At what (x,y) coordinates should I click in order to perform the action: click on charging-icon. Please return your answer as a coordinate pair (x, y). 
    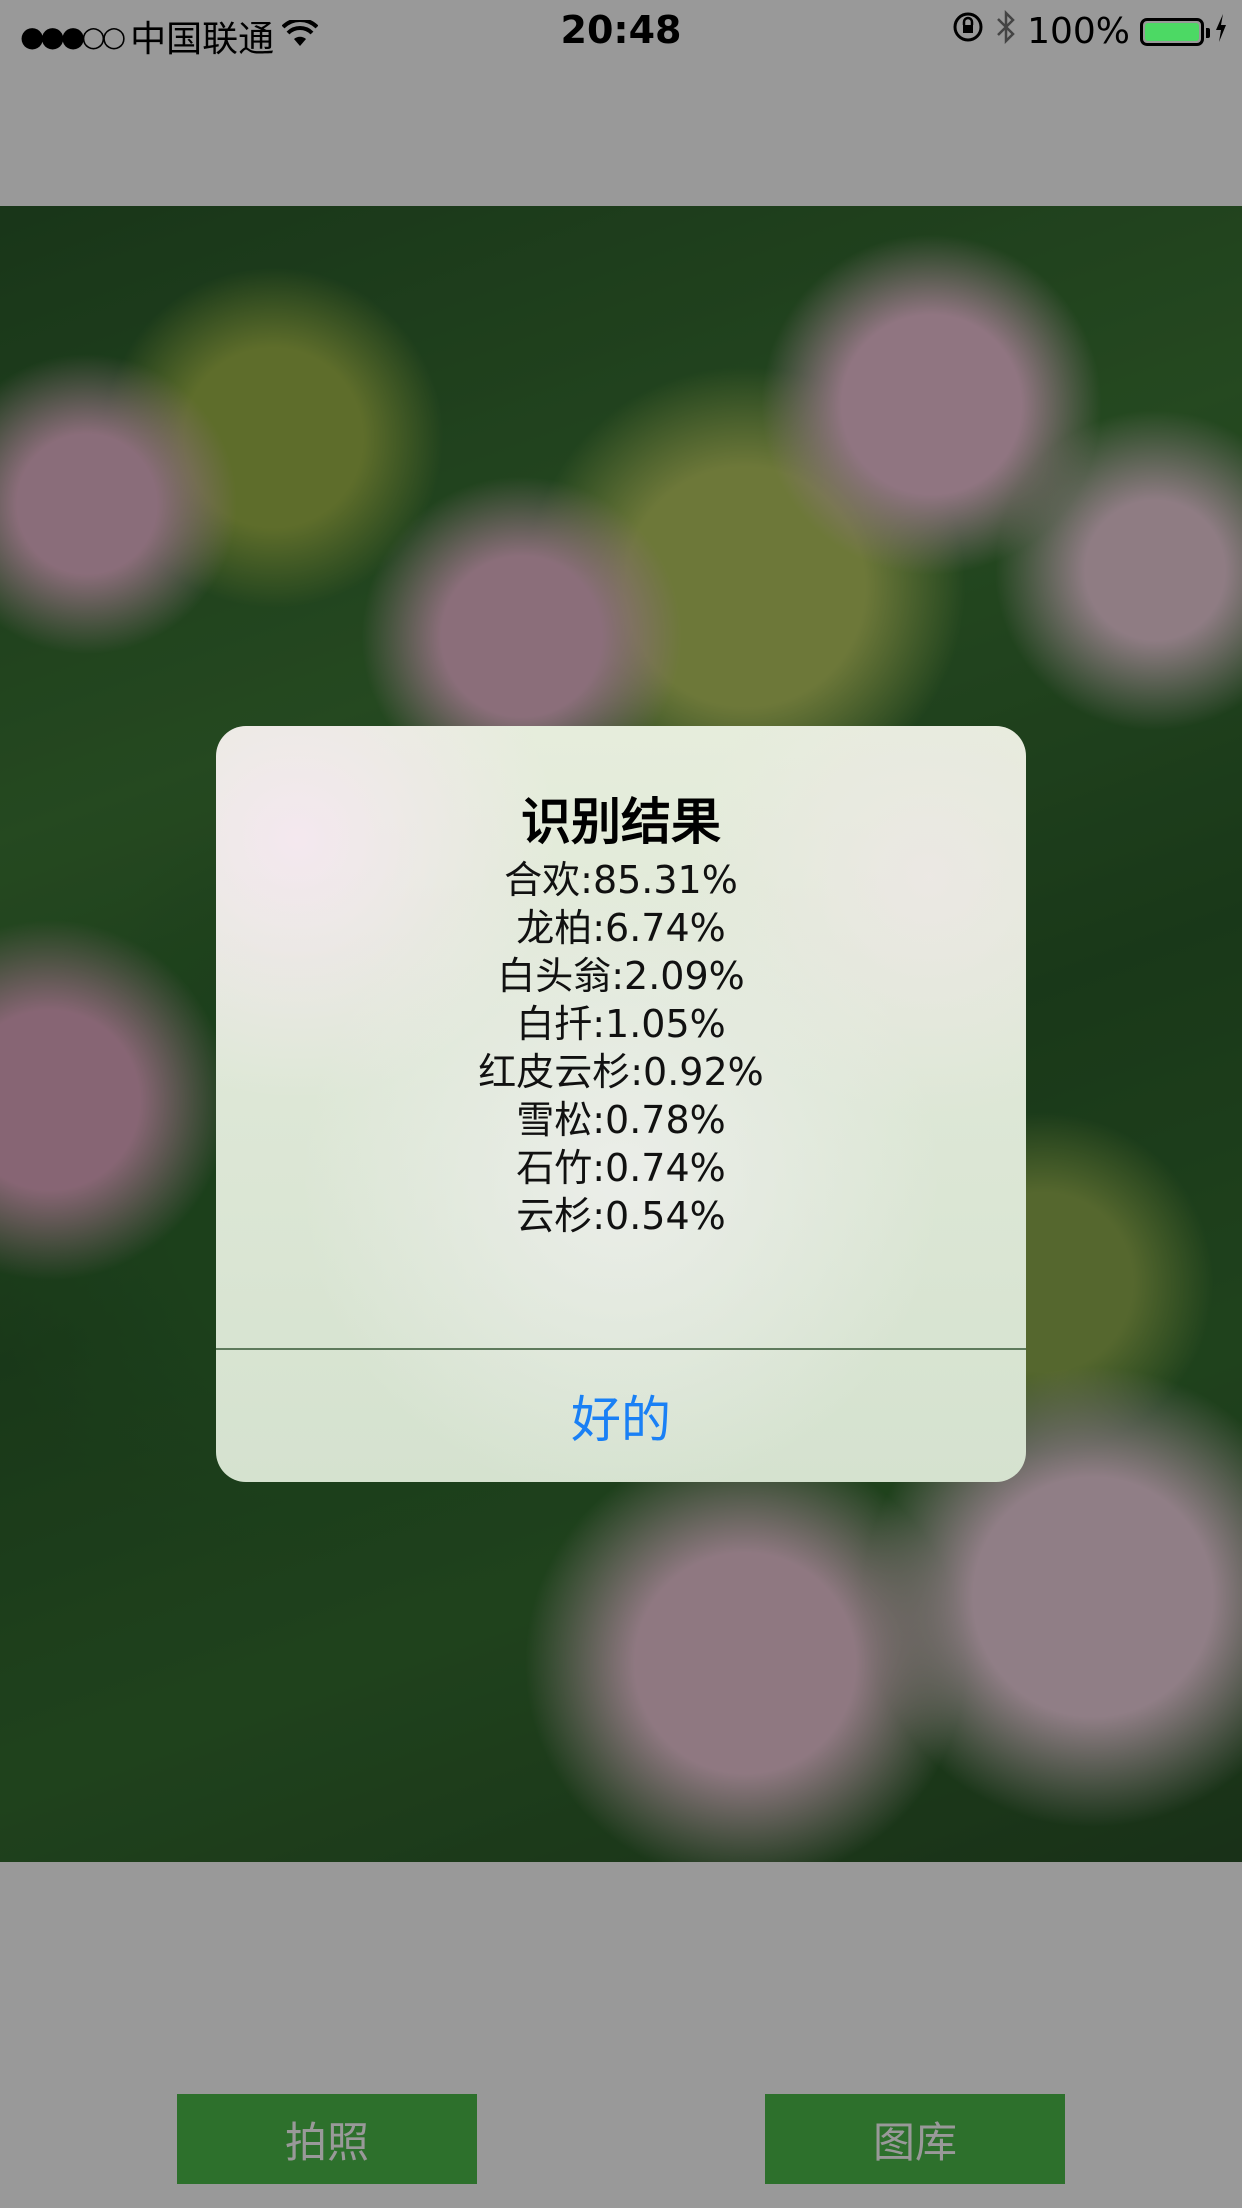
    Looking at the image, I should click on (1221, 31).